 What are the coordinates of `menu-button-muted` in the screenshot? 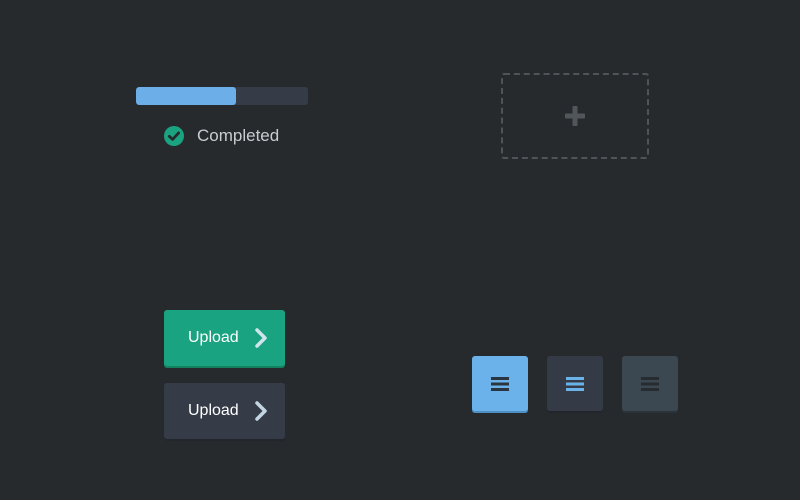 It's located at (650, 383).